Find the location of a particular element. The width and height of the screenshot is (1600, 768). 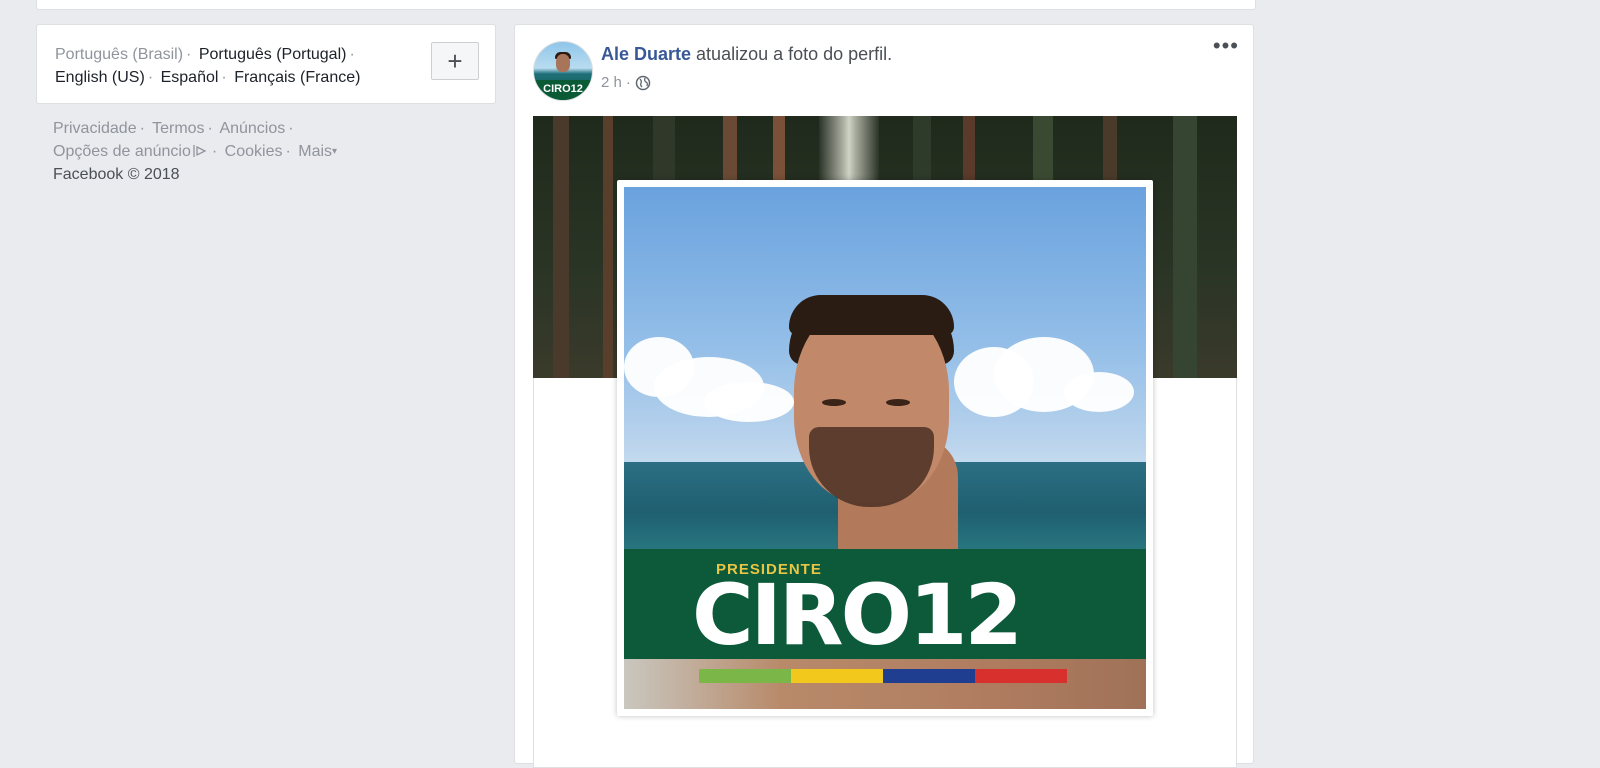

footer-link-ads: Anúncios is located at coordinates (252, 128).